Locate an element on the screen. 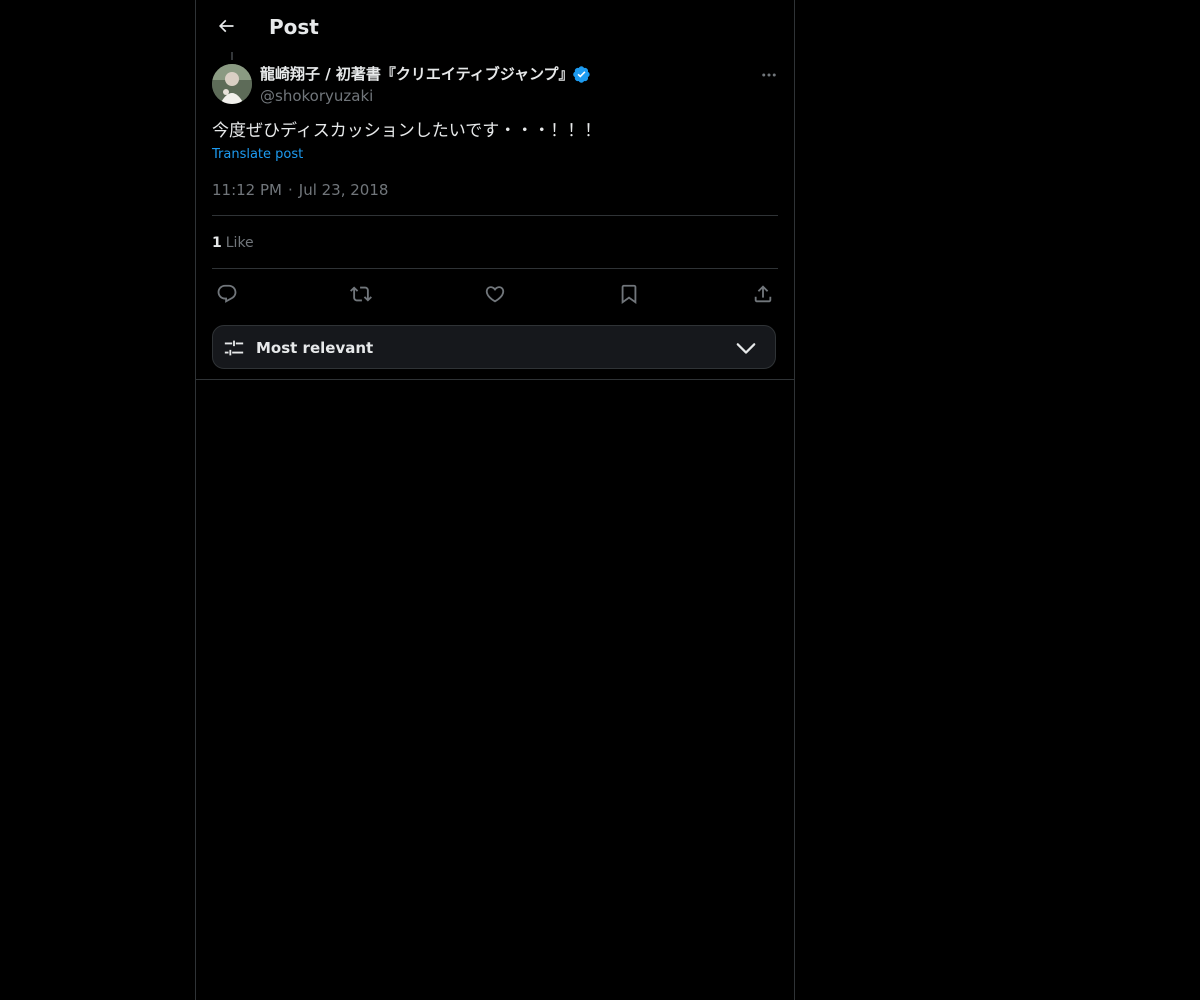  translate-post-link: Translate post is located at coordinates (257, 155).